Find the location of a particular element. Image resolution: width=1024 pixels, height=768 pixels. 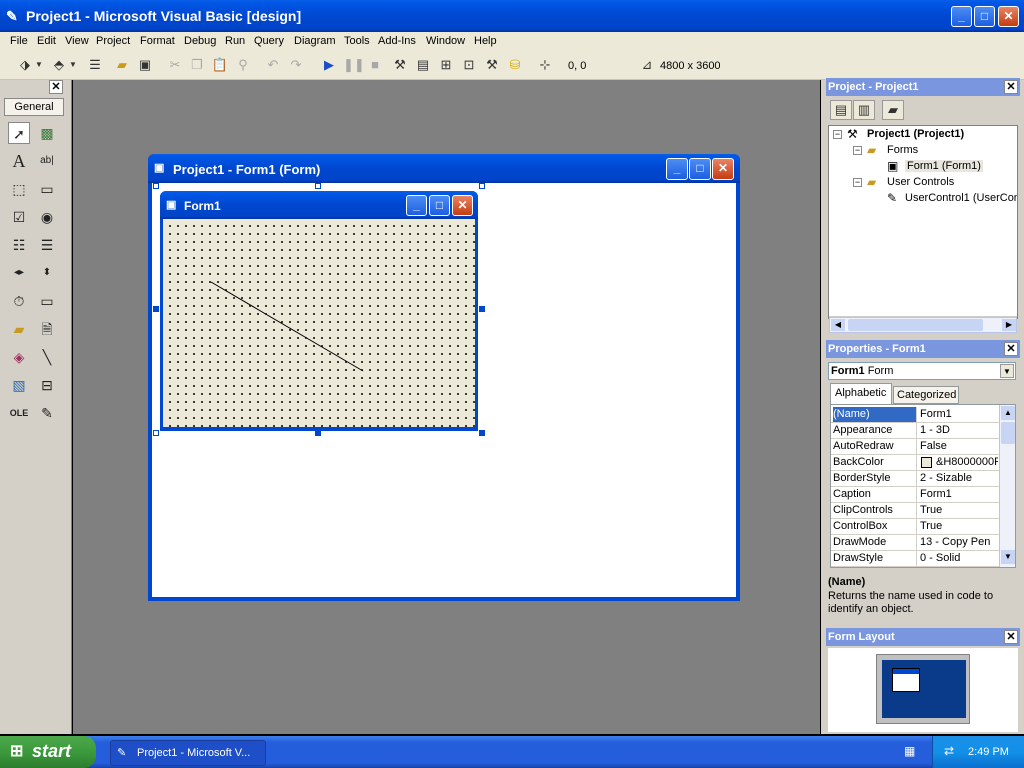

property-row: ClipControls True is located at coordinates (915, 511).